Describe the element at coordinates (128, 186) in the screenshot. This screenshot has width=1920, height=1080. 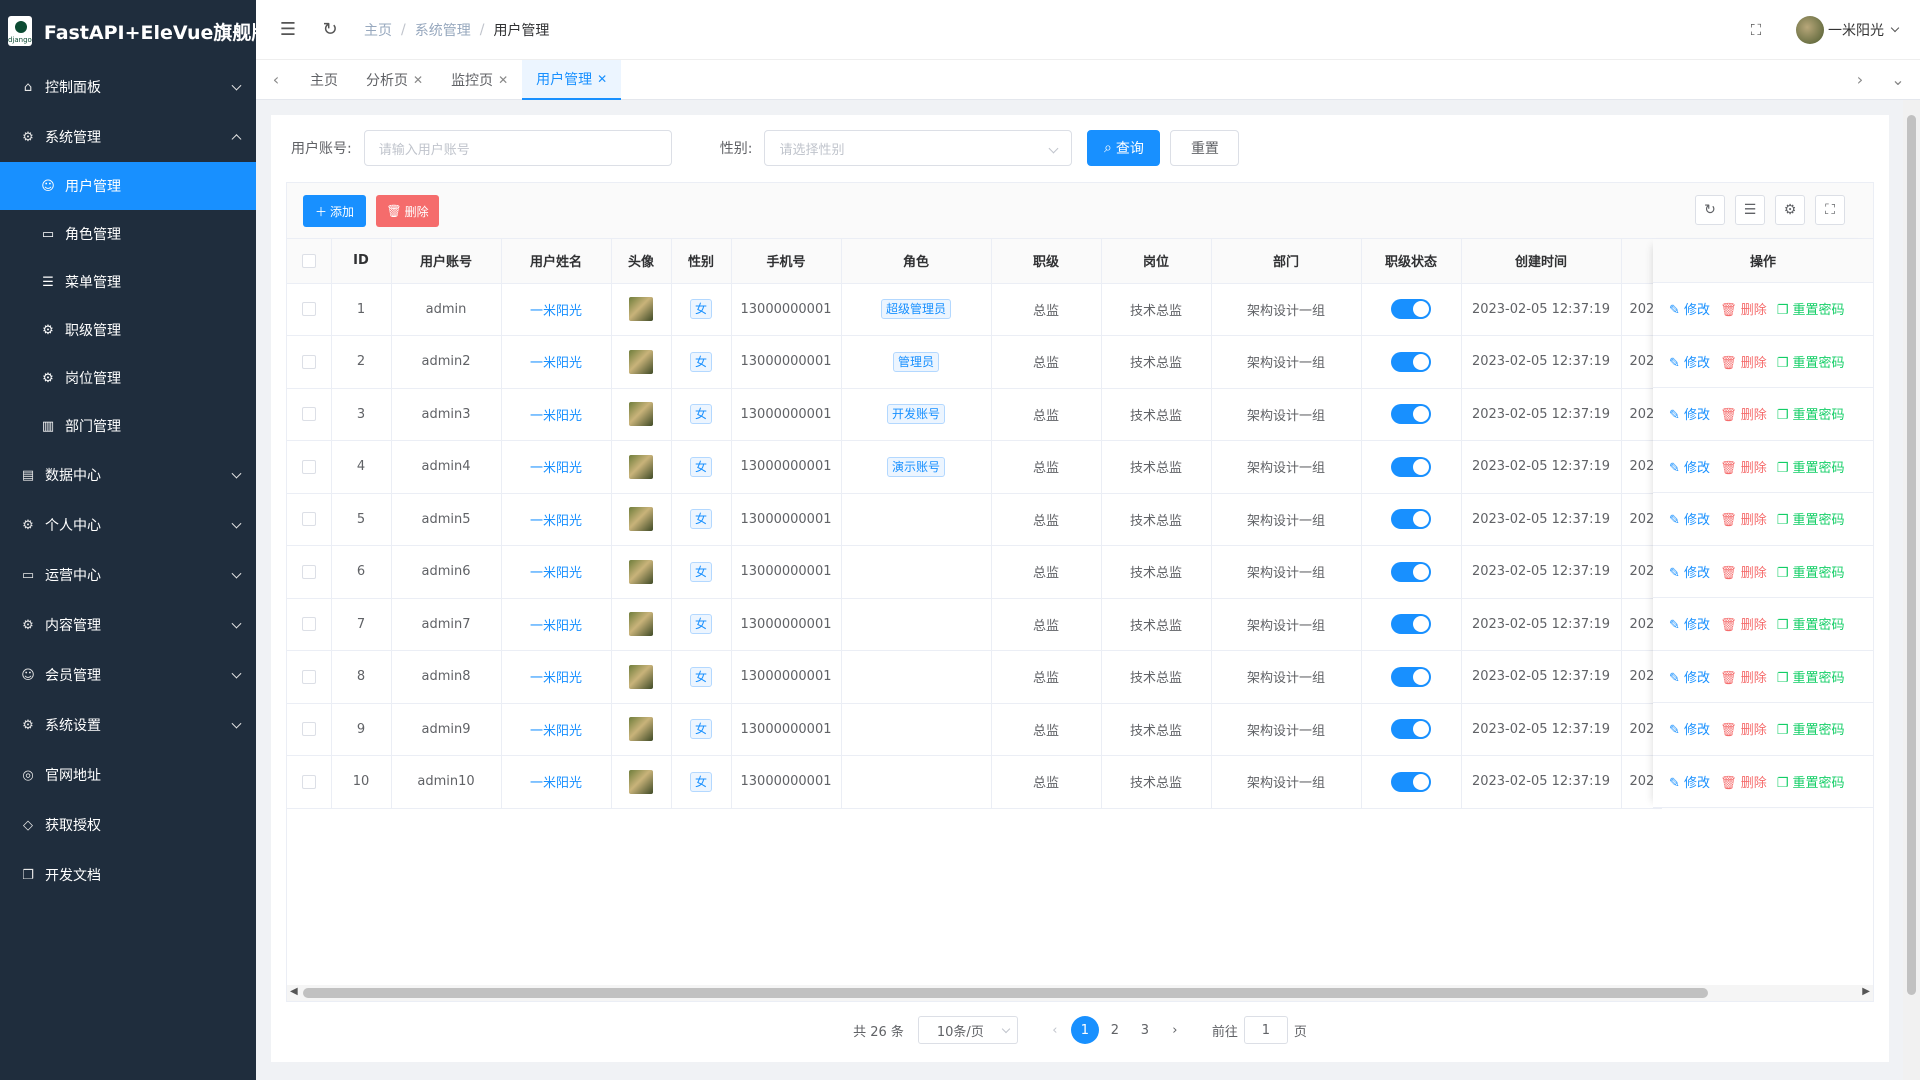
I see `sidebar-subitem: ☺ 用户管理` at that location.